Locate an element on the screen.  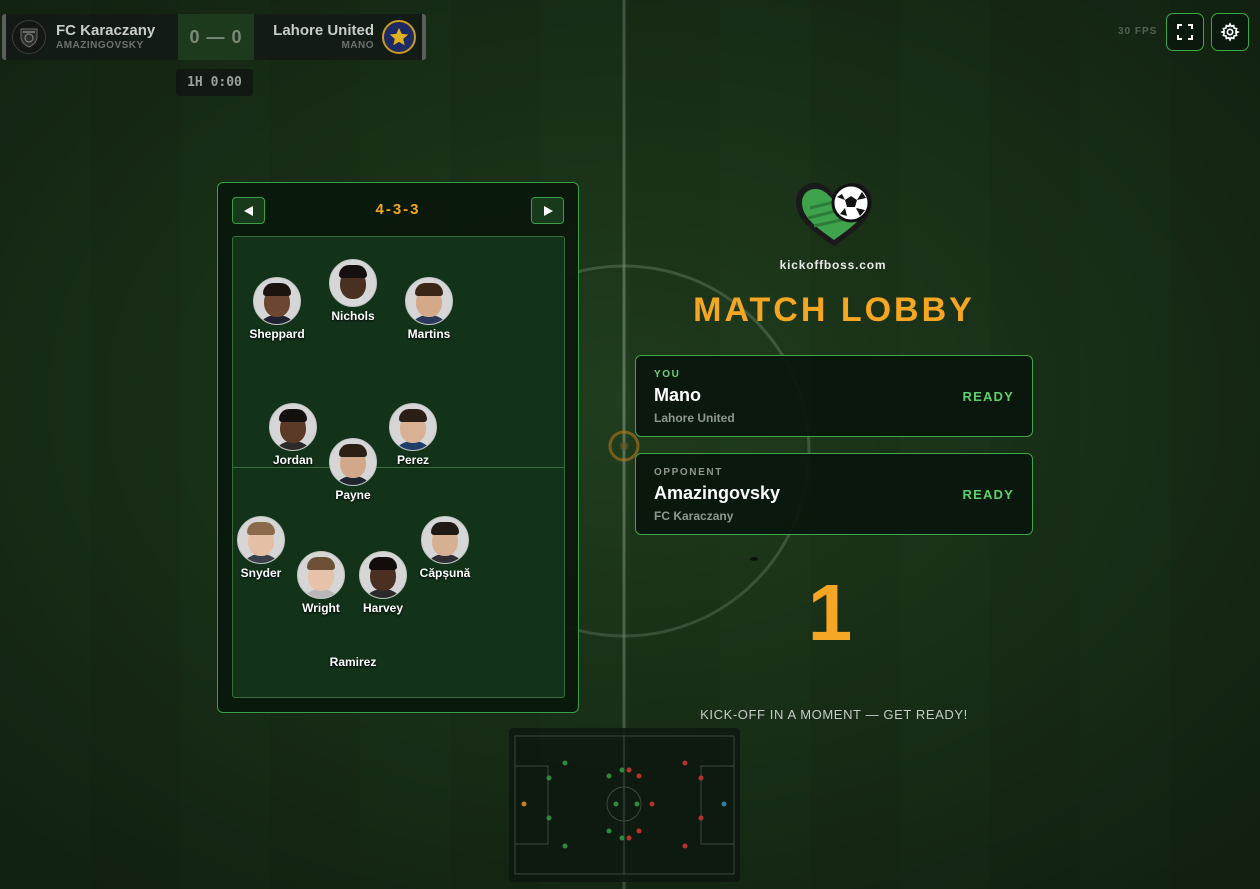
formation-label: 4-3-3 is located at coordinates (398, 209).